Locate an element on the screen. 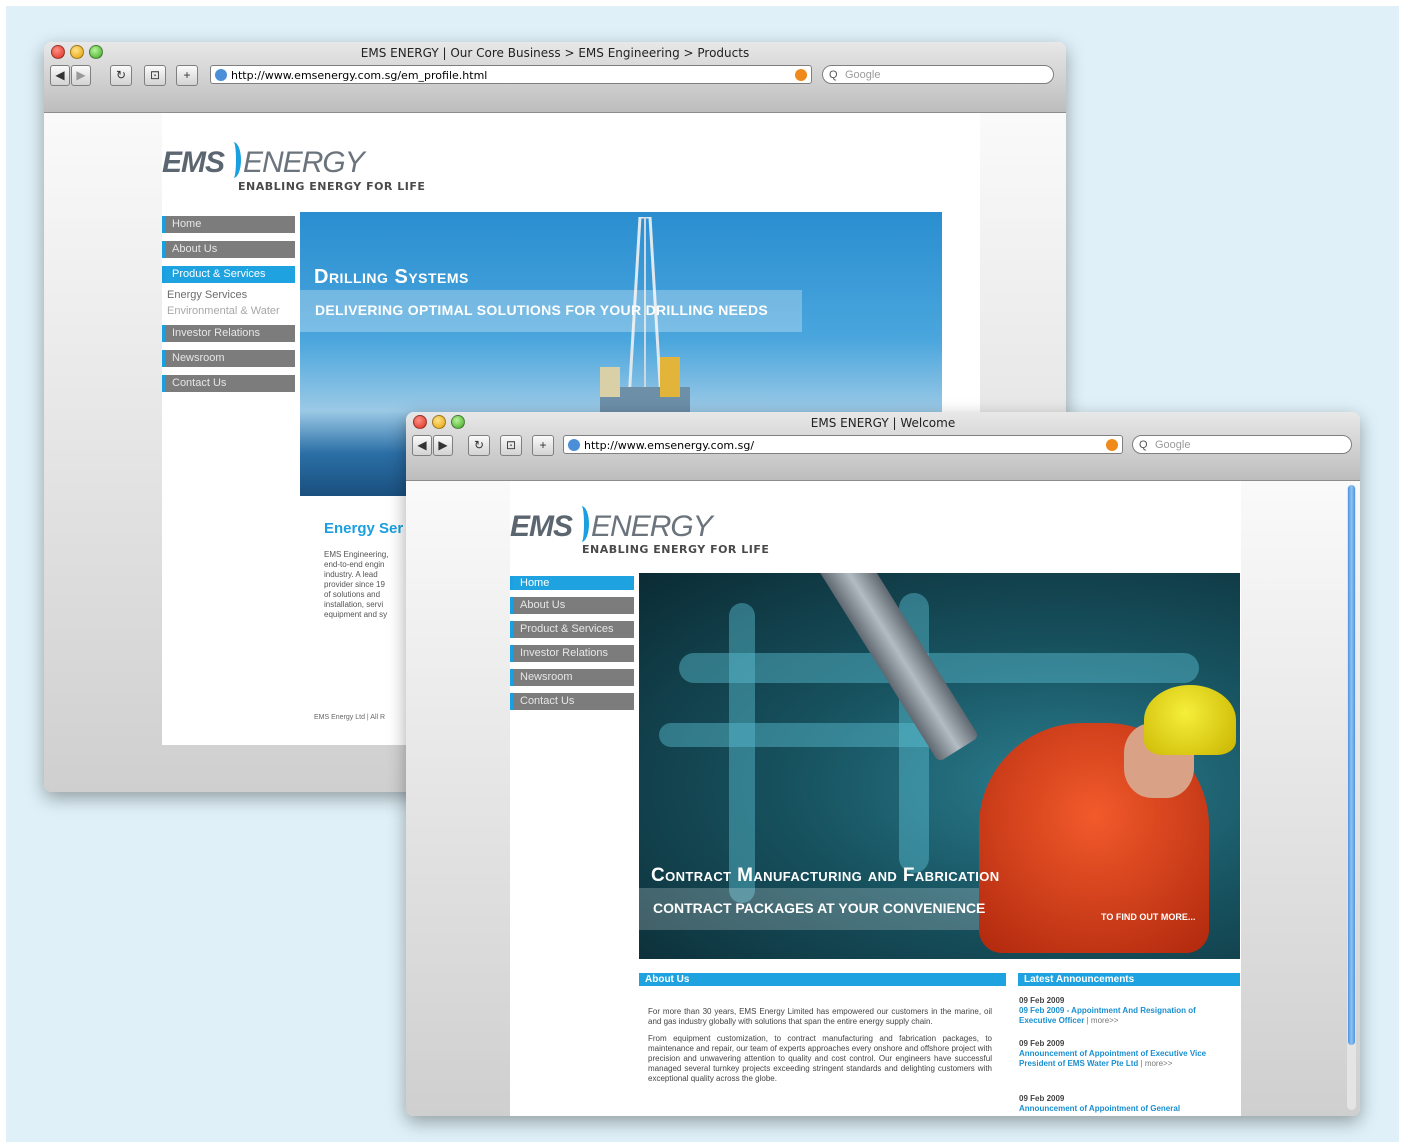 The width and height of the screenshot is (1403, 1148). hero-title: Contract Manufacturing and Fabrication is located at coordinates (825, 875).